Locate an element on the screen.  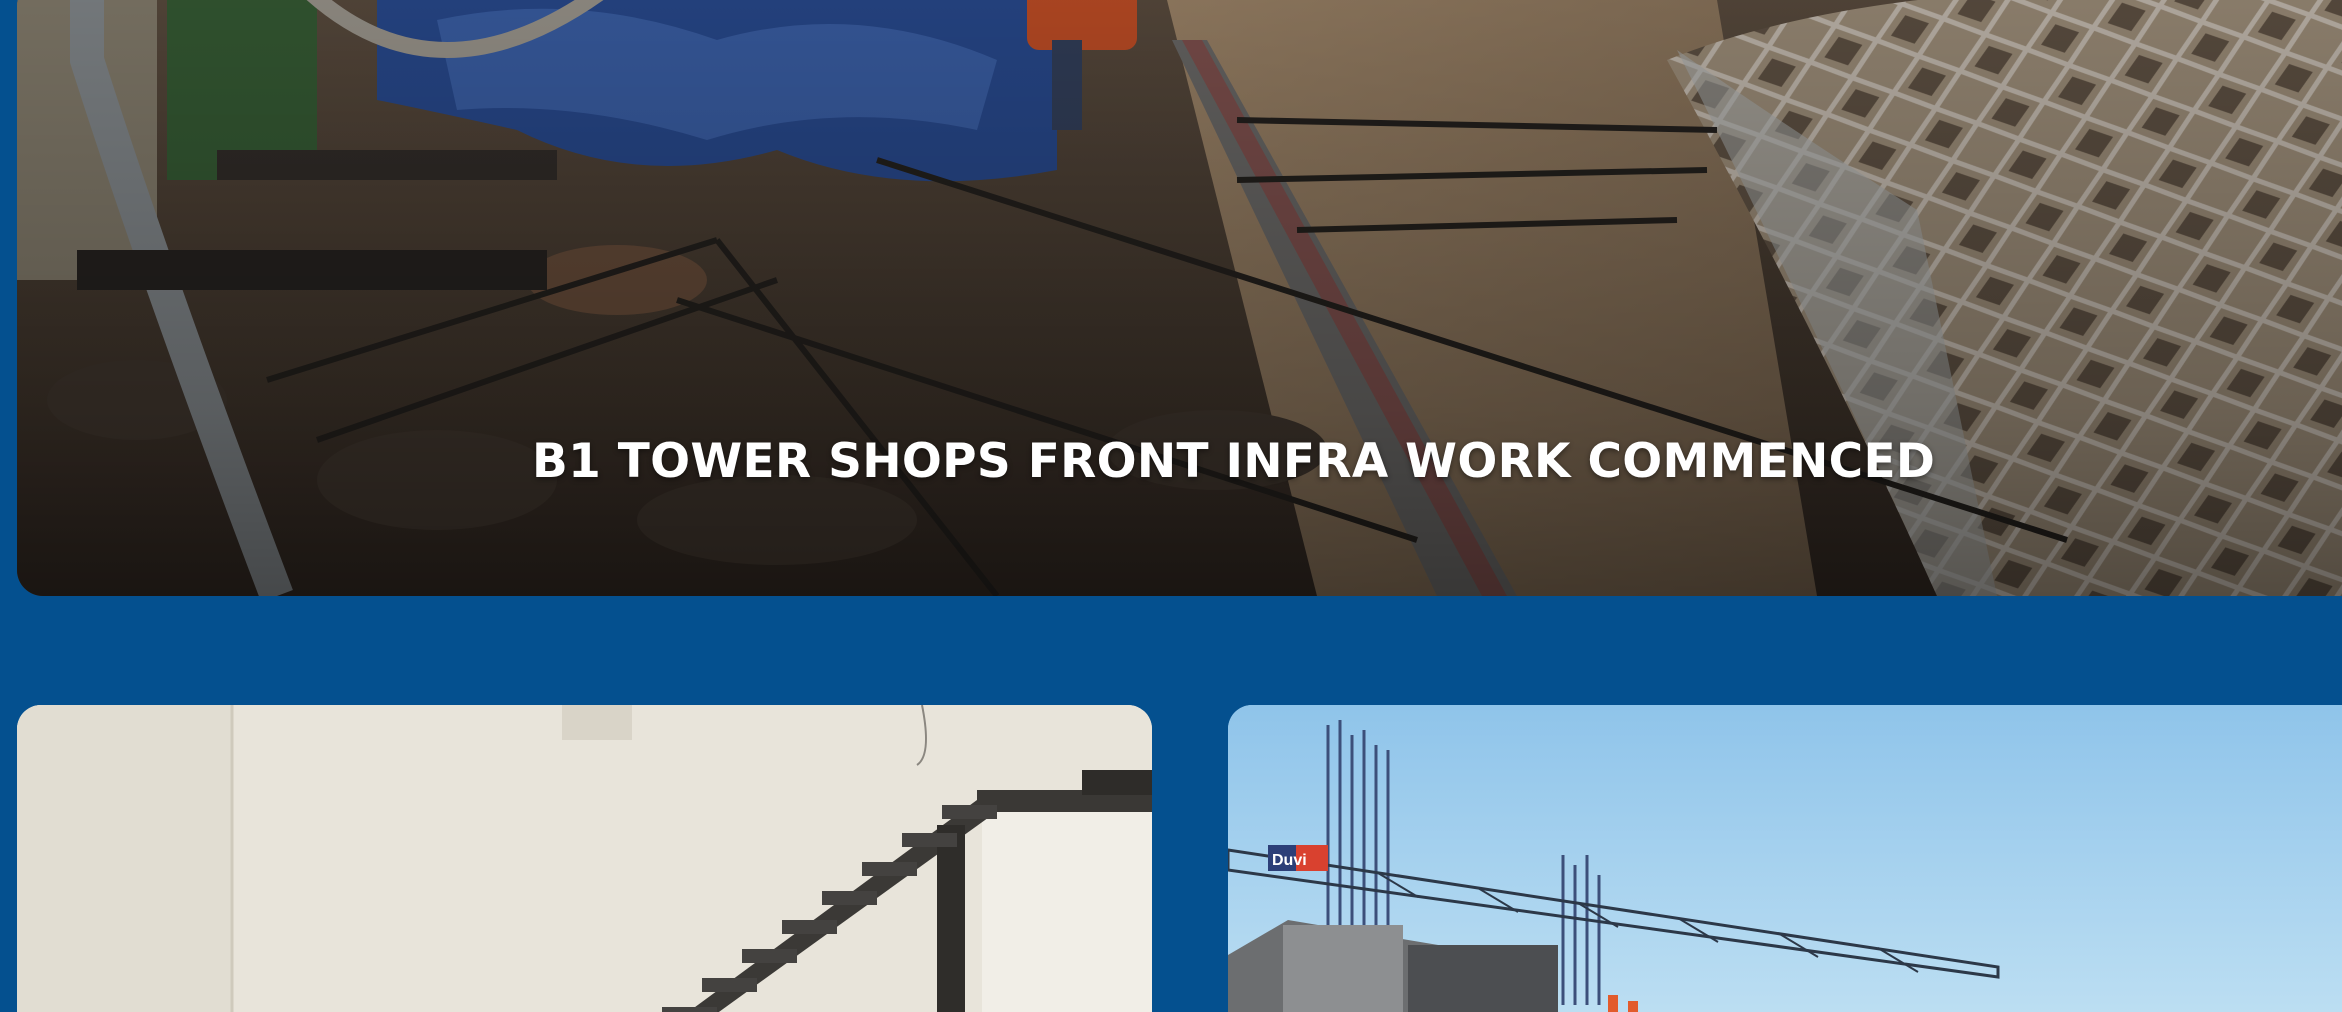
crane-sign-text: Duvi is located at coordinates (1289, 860).